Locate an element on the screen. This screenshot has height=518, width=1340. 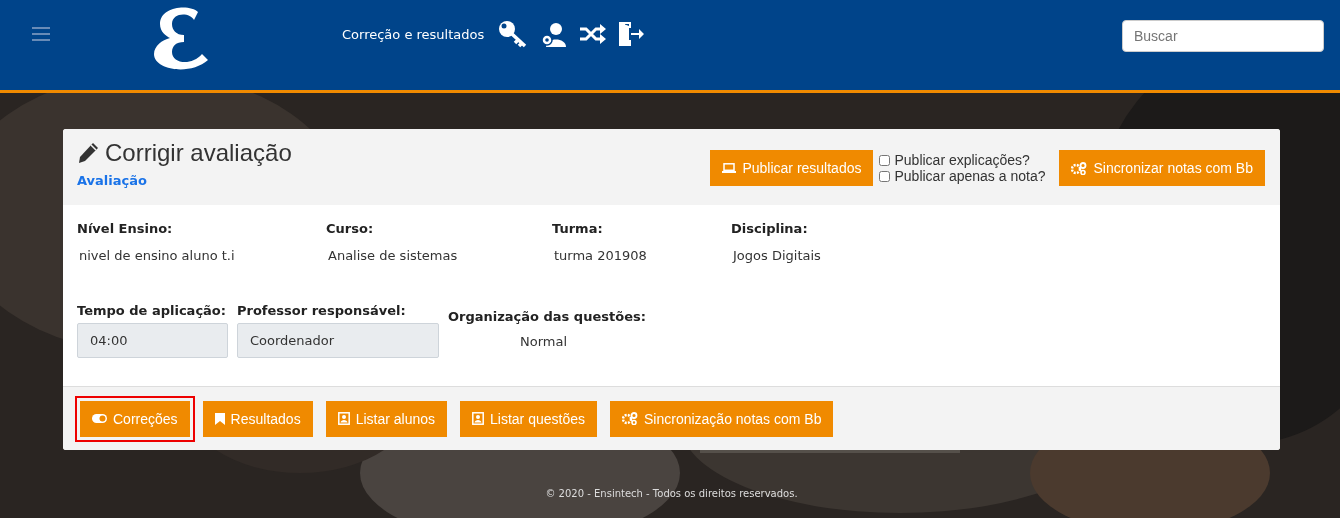
sync-button: Sincronizar notas com Bb is located at coordinates (1162, 168).